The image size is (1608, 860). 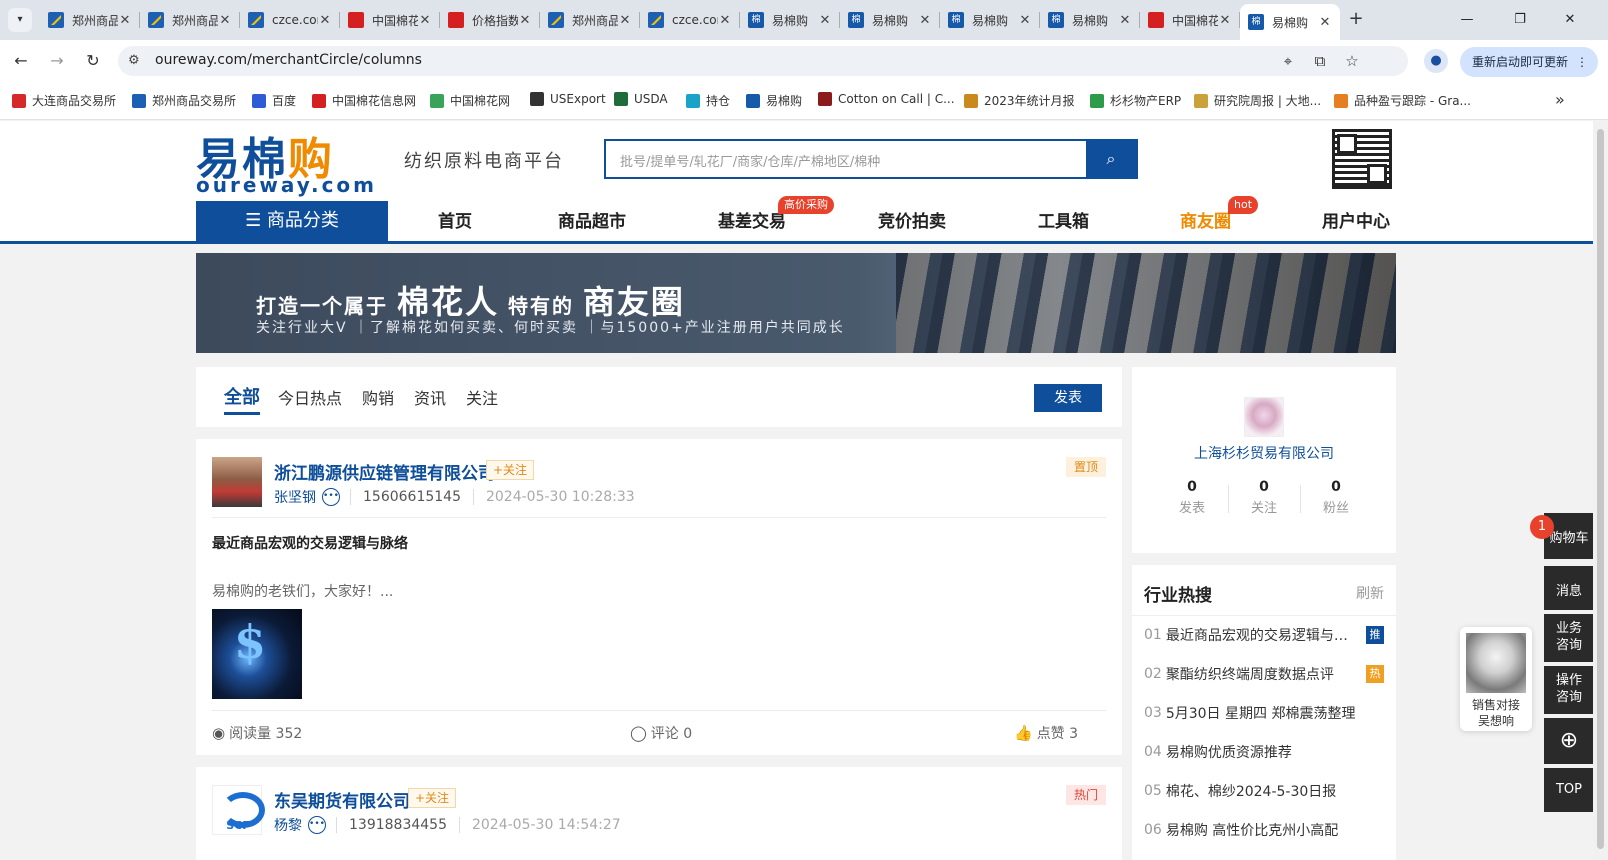 I want to click on business-consult-button: 业务咨询, so click(x=1568, y=638).